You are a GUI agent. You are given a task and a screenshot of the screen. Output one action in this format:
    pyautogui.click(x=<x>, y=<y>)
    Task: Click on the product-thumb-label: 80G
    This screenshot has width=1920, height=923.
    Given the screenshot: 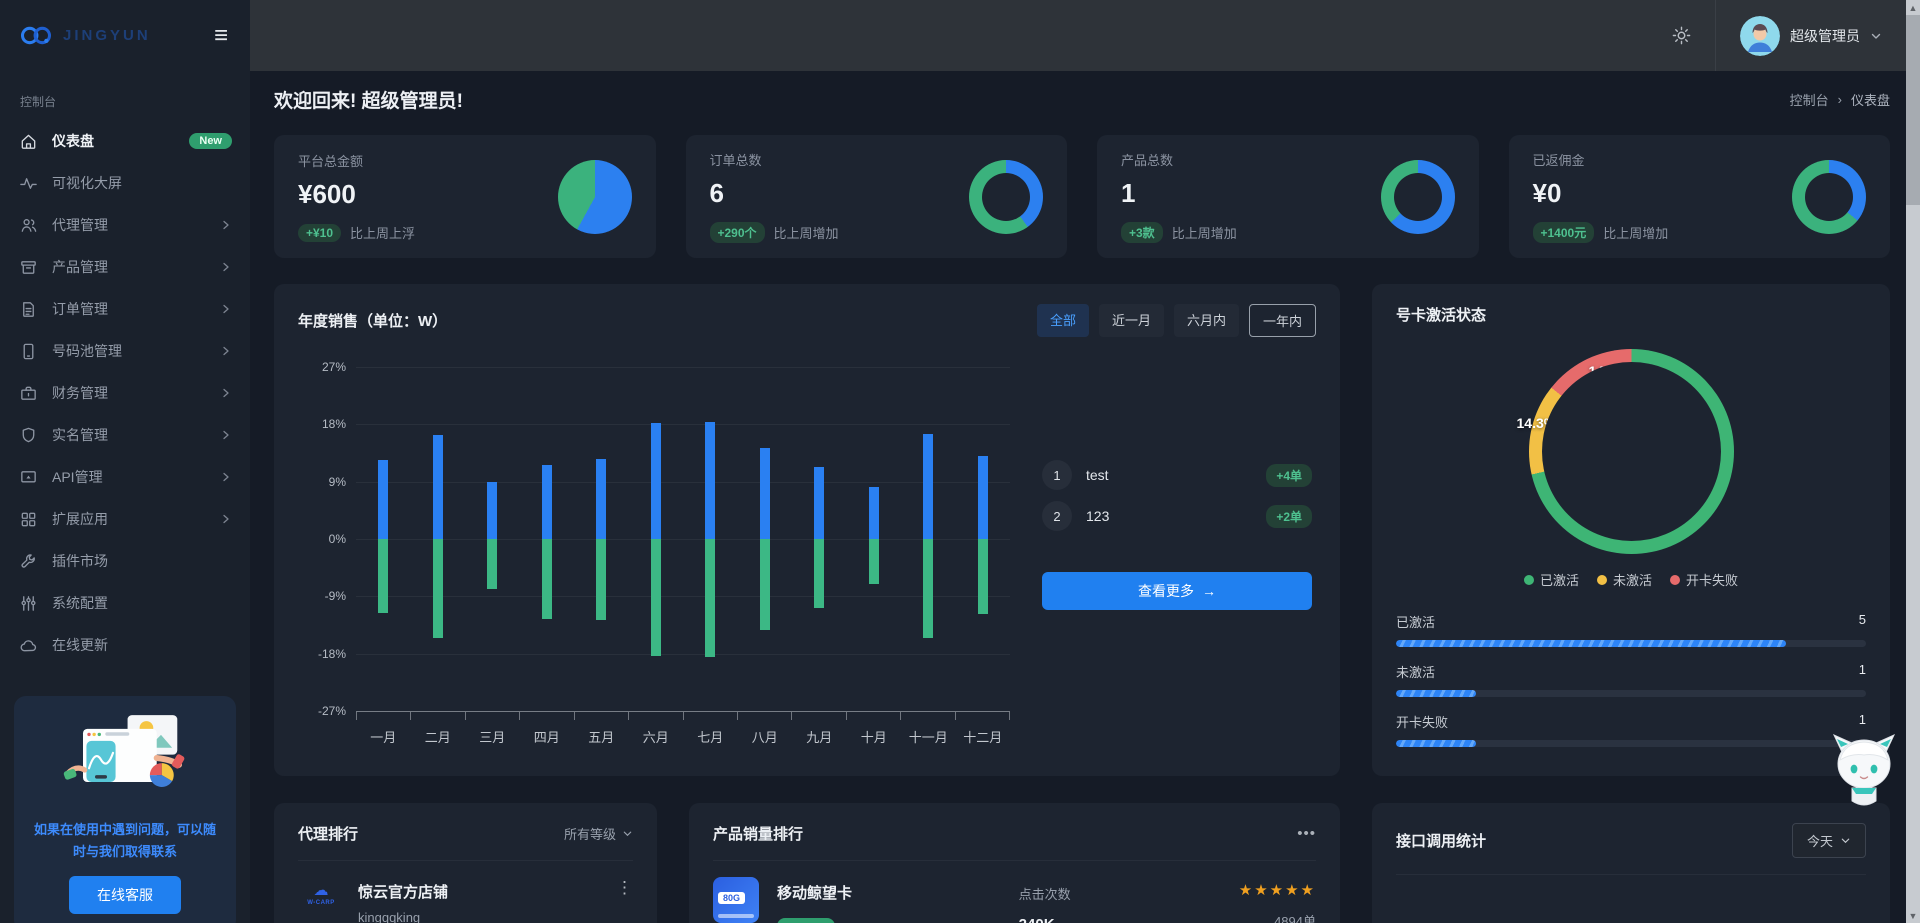 What is the action you would take?
    pyautogui.click(x=732, y=898)
    